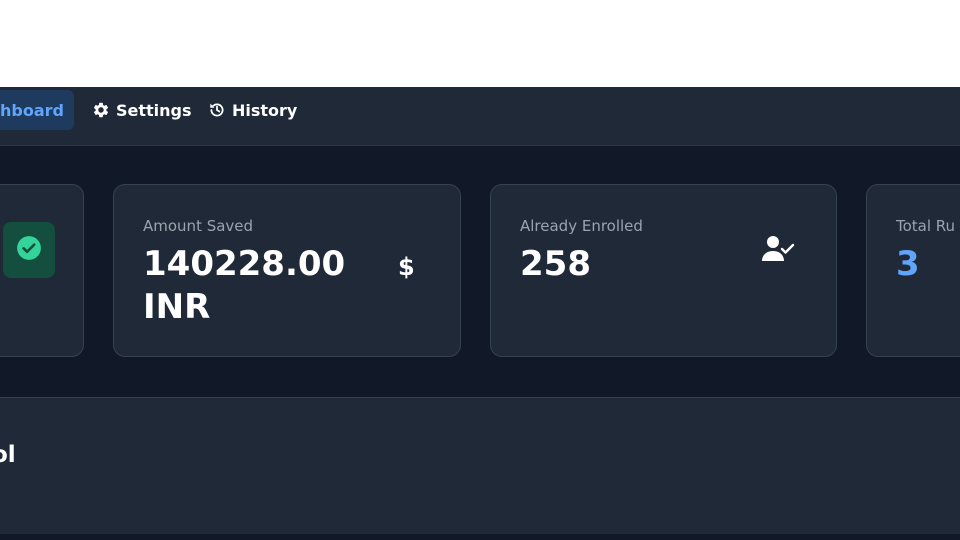 The image size is (960, 540). Describe the element at coordinates (480, 116) in the screenshot. I see `top-nav: shboard Settings History` at that location.